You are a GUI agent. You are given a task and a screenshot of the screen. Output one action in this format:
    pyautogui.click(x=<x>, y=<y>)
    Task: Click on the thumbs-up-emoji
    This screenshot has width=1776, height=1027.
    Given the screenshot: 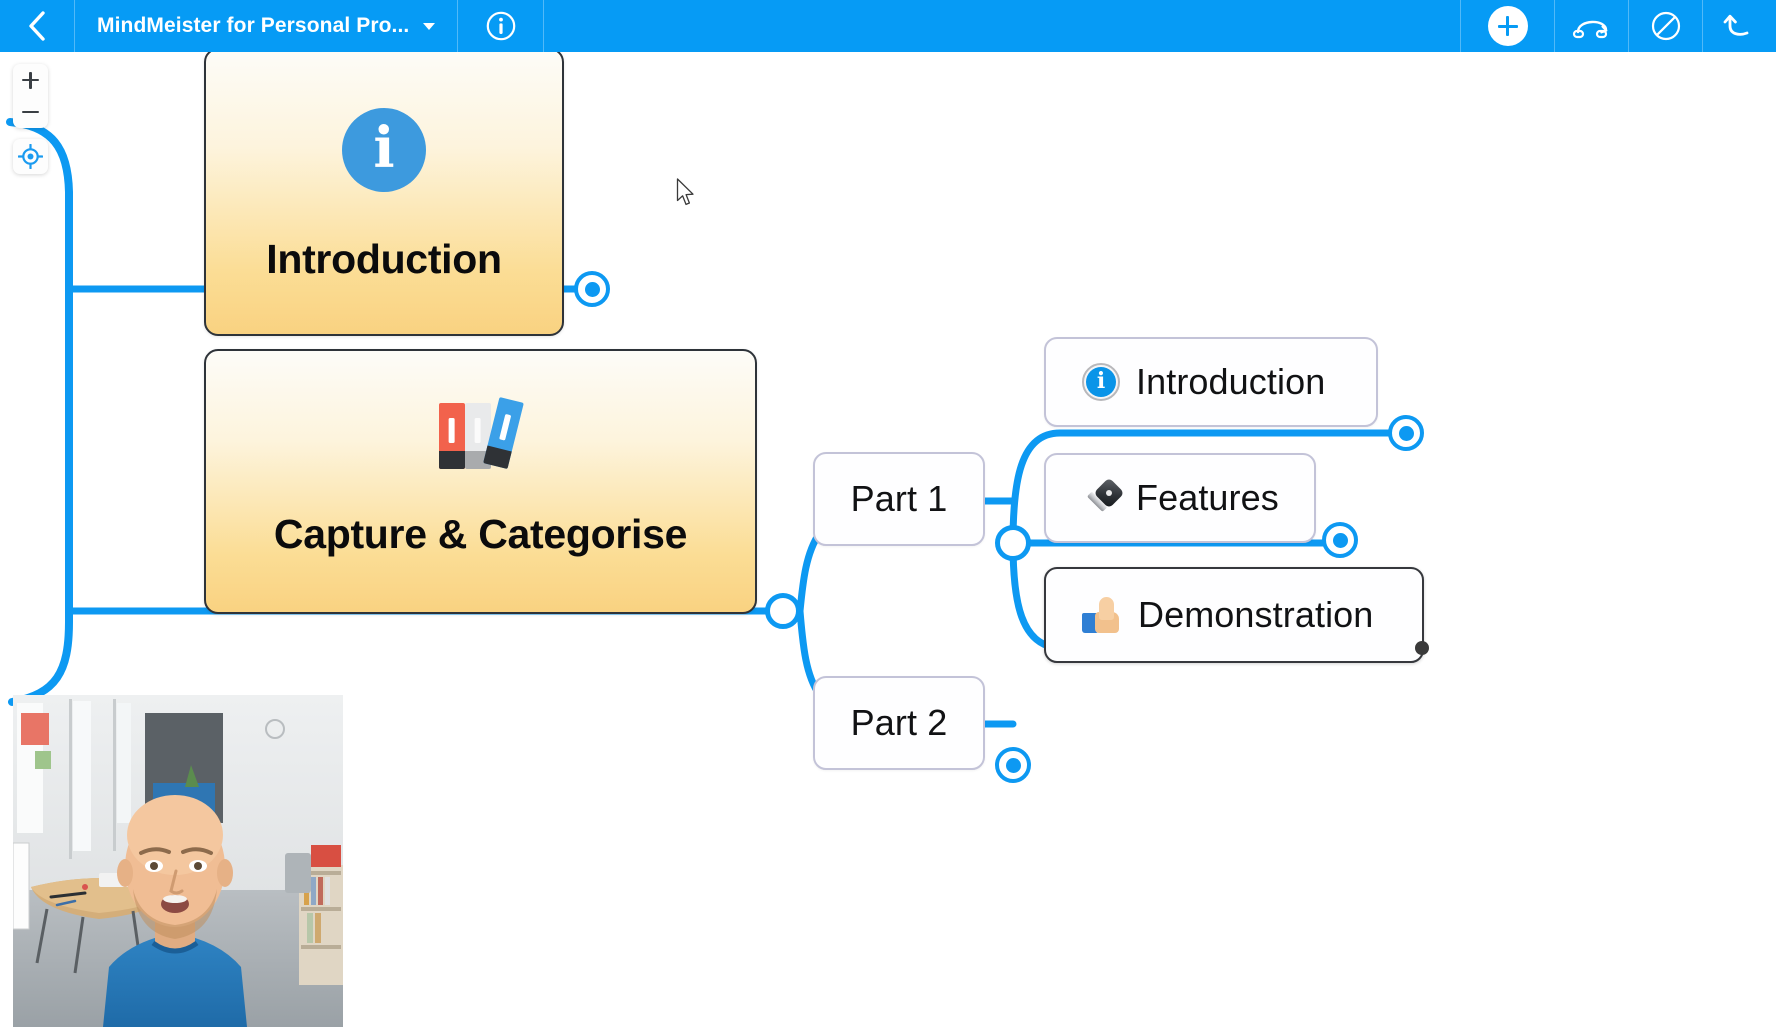 What is the action you would take?
    pyautogui.click(x=1103, y=615)
    